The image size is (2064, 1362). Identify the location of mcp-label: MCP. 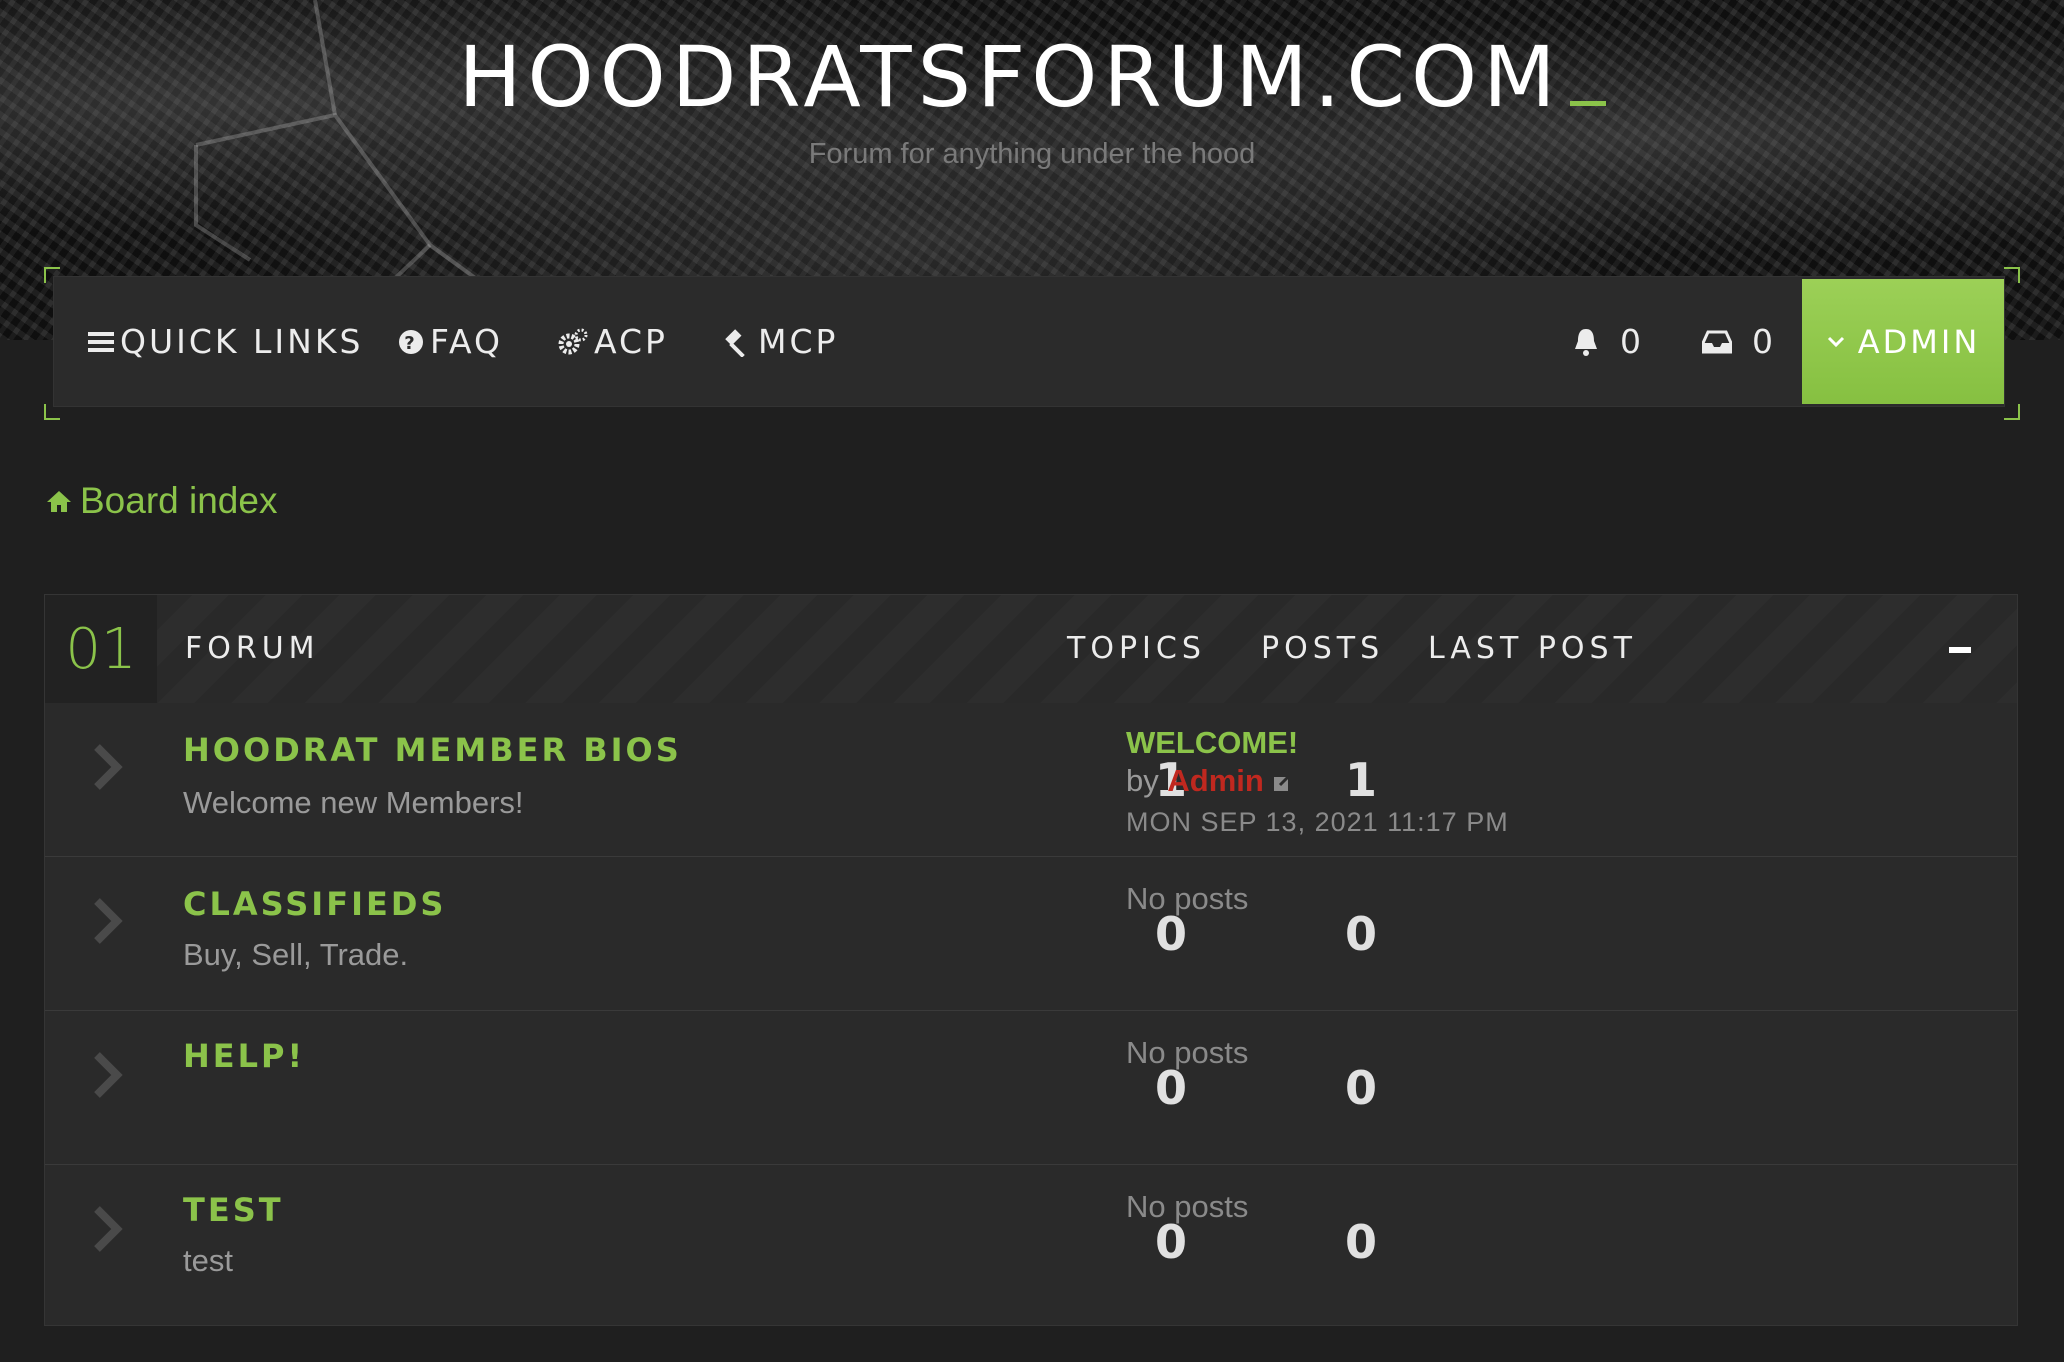
(798, 341).